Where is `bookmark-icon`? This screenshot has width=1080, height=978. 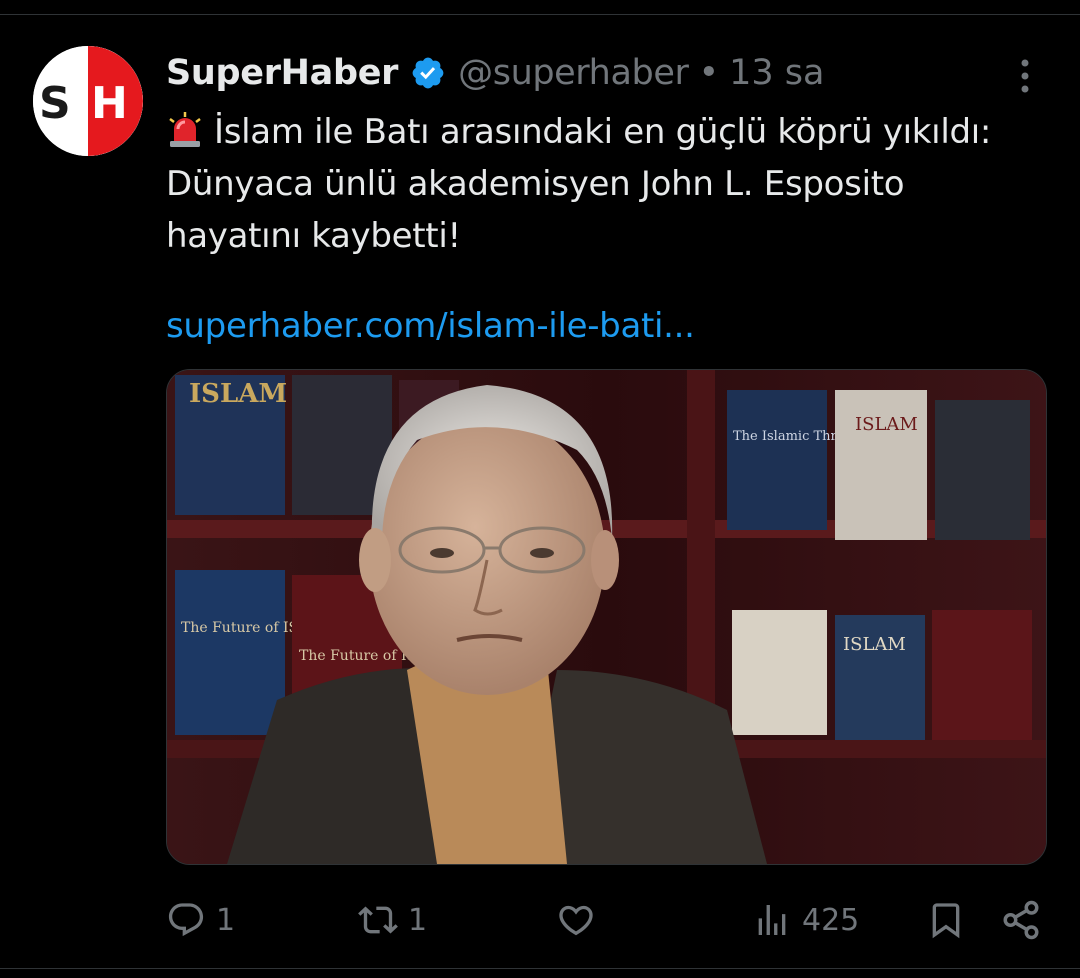 bookmark-icon is located at coordinates (946, 921).